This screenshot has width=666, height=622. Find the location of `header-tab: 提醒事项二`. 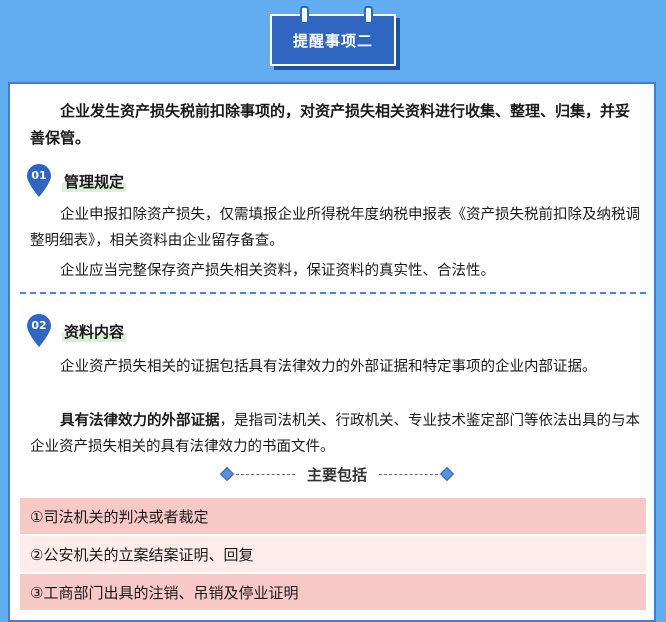

header-tab: 提醒事项二 is located at coordinates (335, 38).